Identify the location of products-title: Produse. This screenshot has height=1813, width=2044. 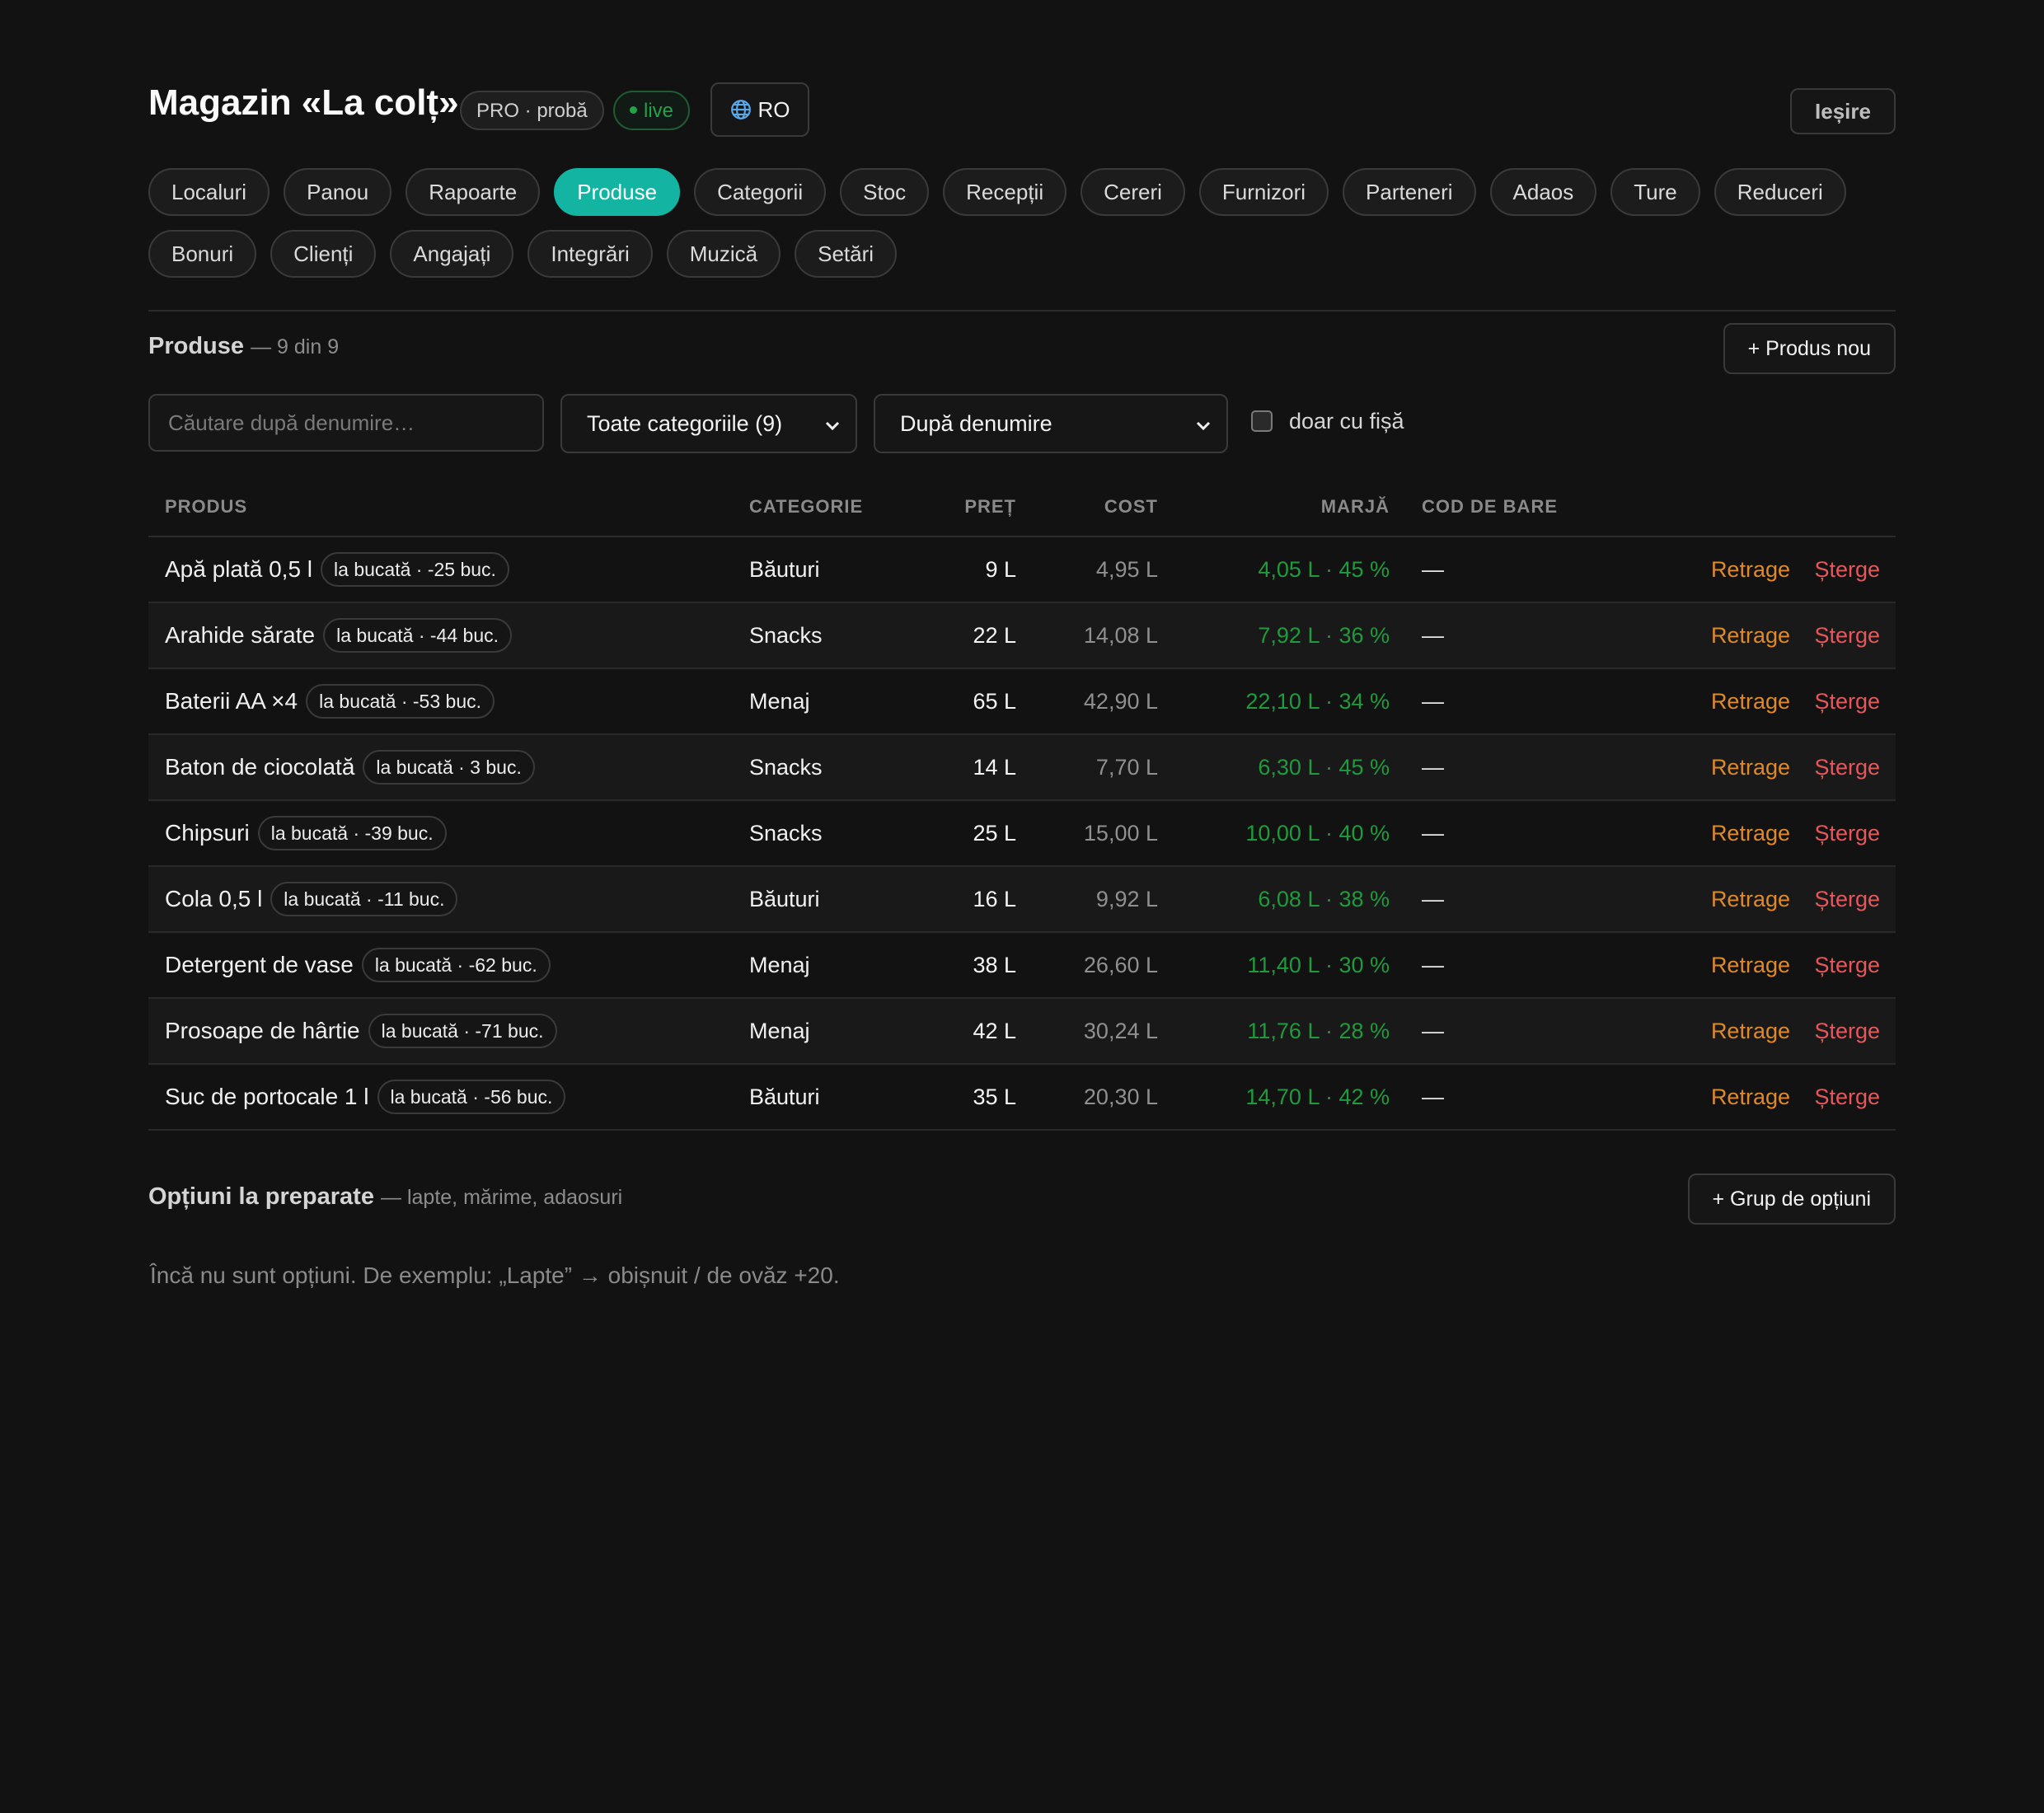
(196, 346).